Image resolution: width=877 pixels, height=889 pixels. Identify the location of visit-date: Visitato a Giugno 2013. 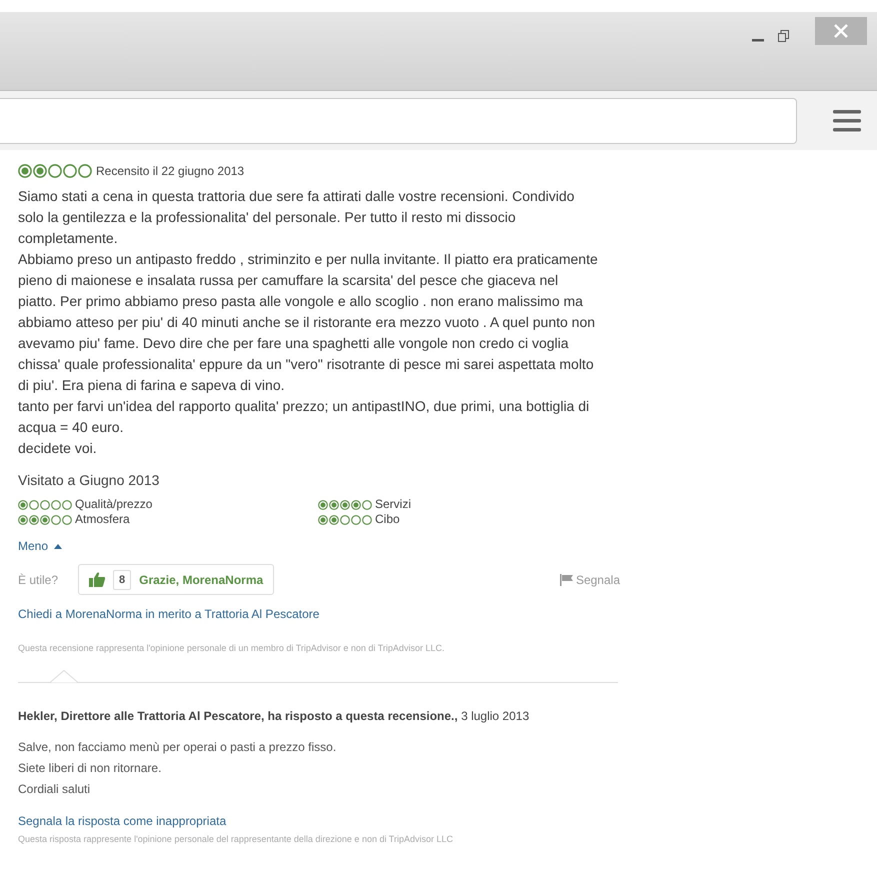
(89, 480).